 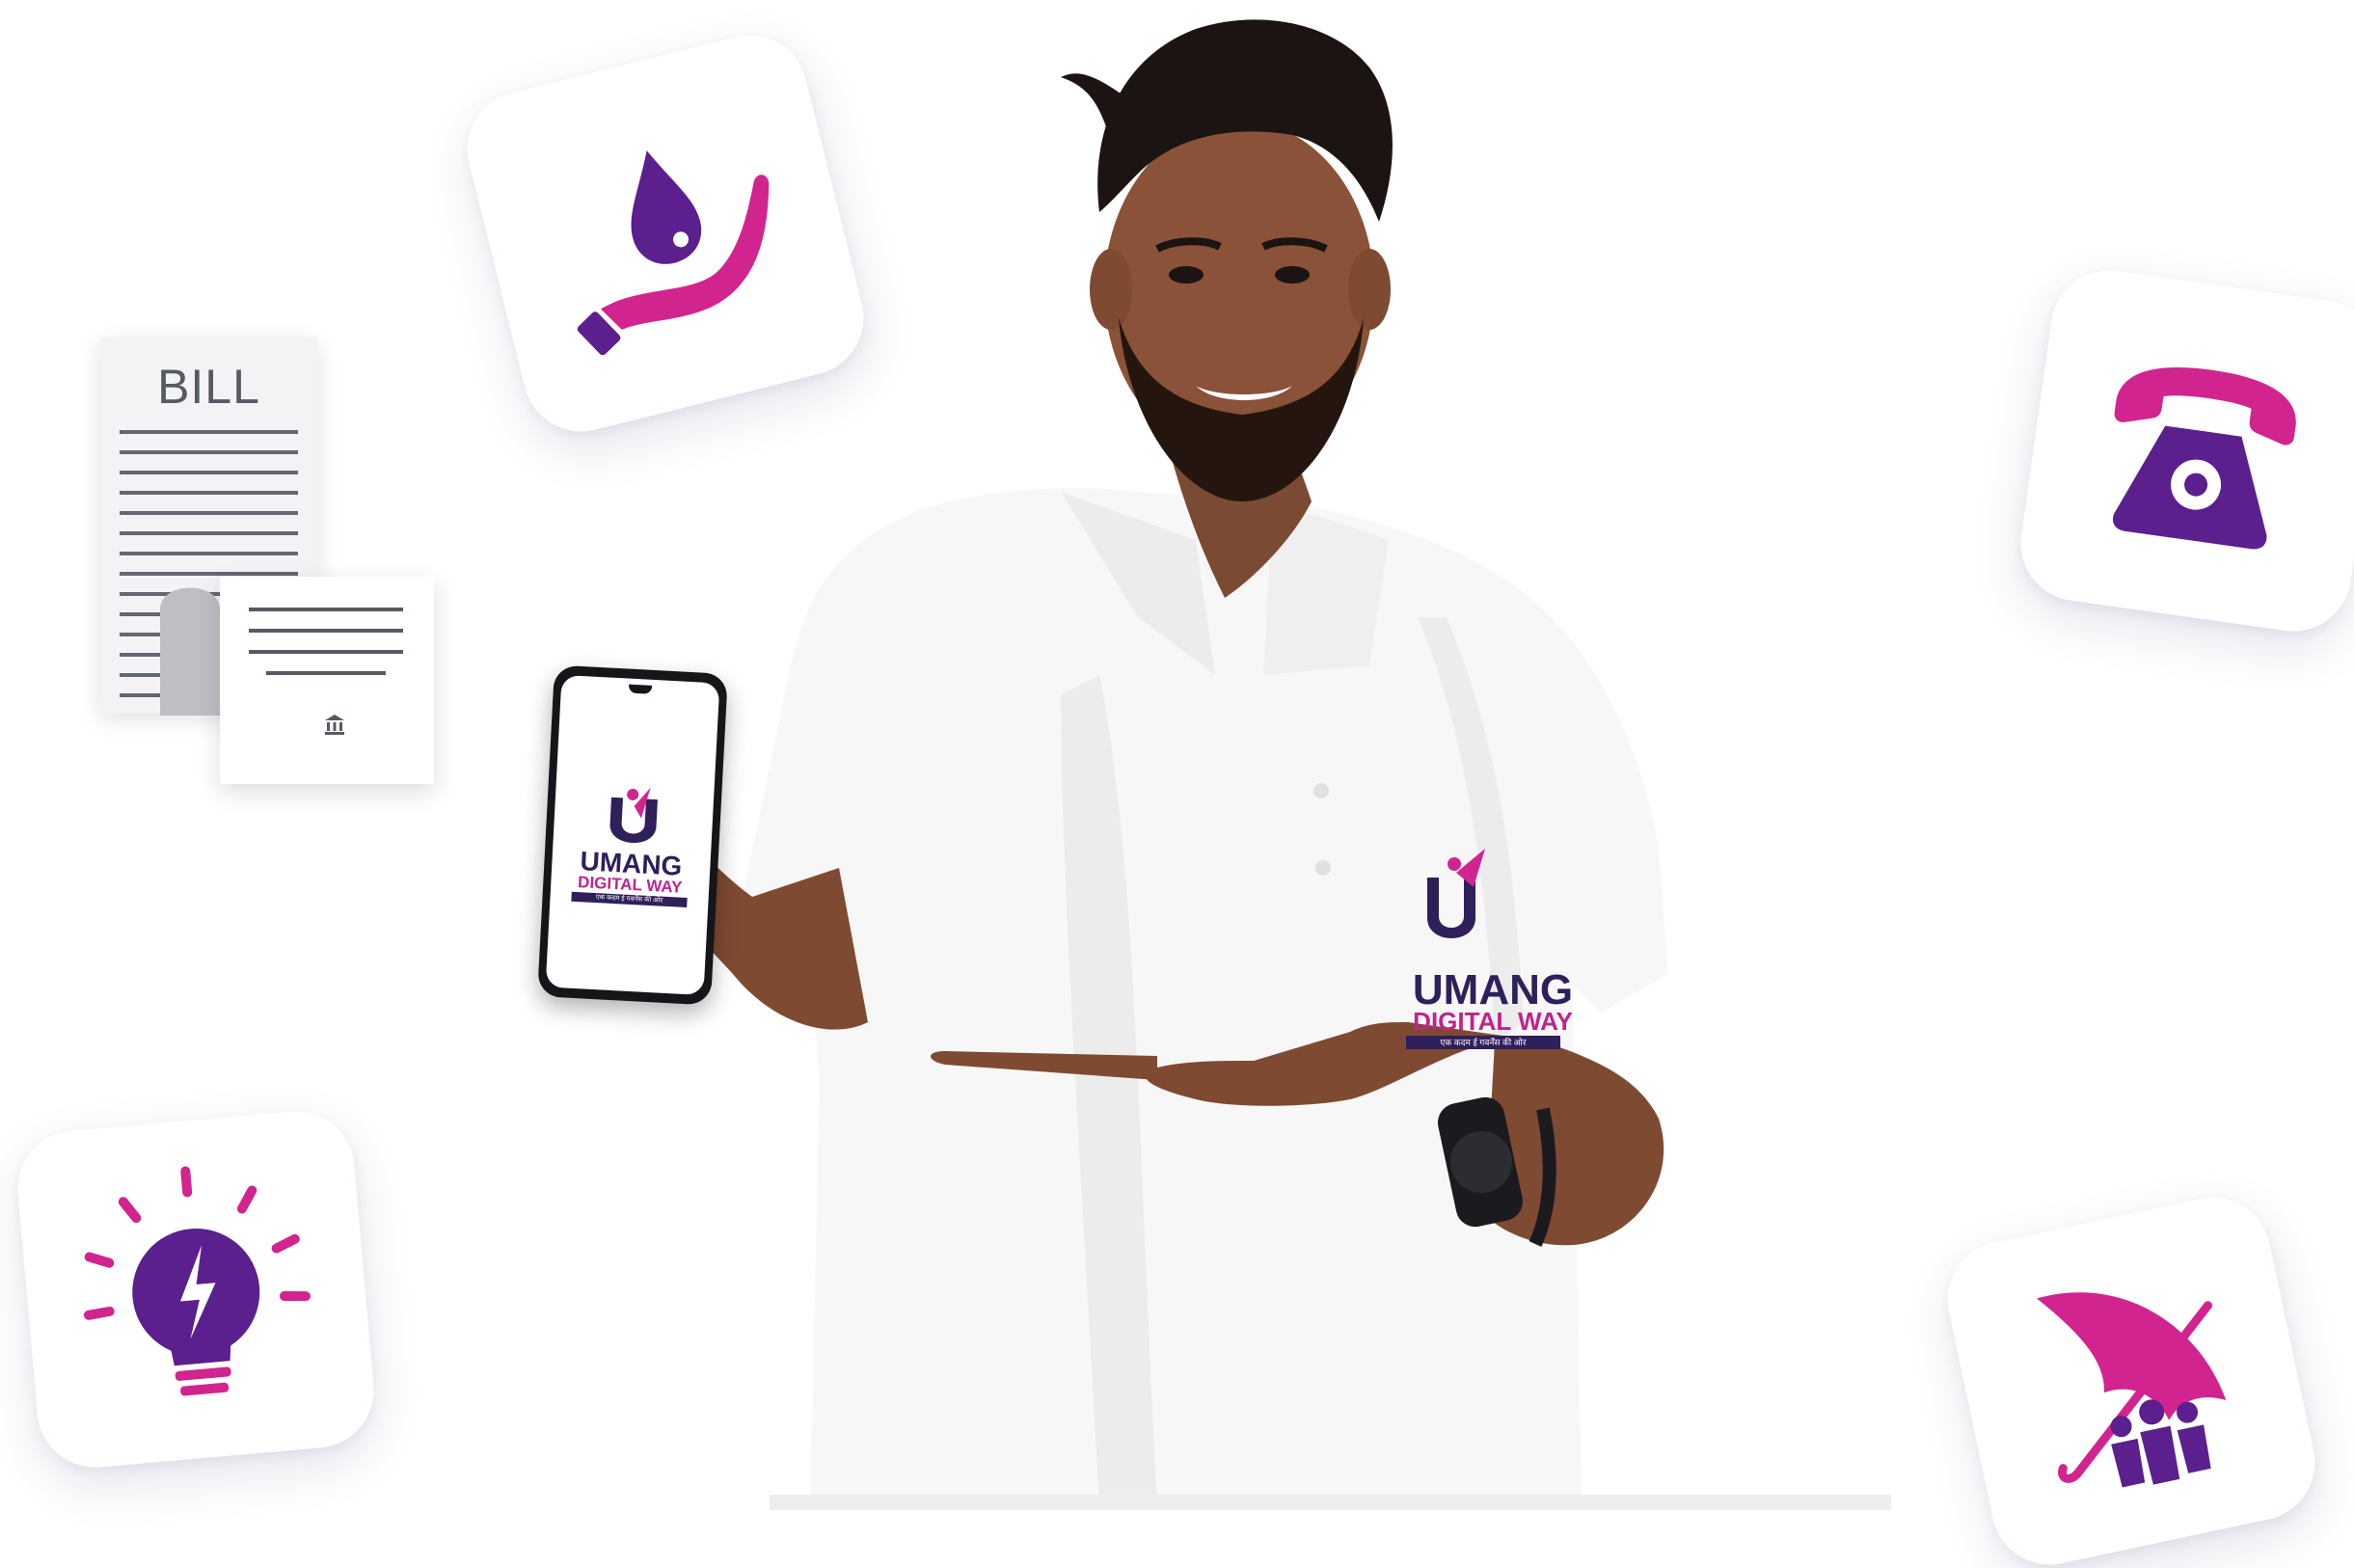 What do you see at coordinates (190, 652) in the screenshot?
I see `fingerprint-shape` at bounding box center [190, 652].